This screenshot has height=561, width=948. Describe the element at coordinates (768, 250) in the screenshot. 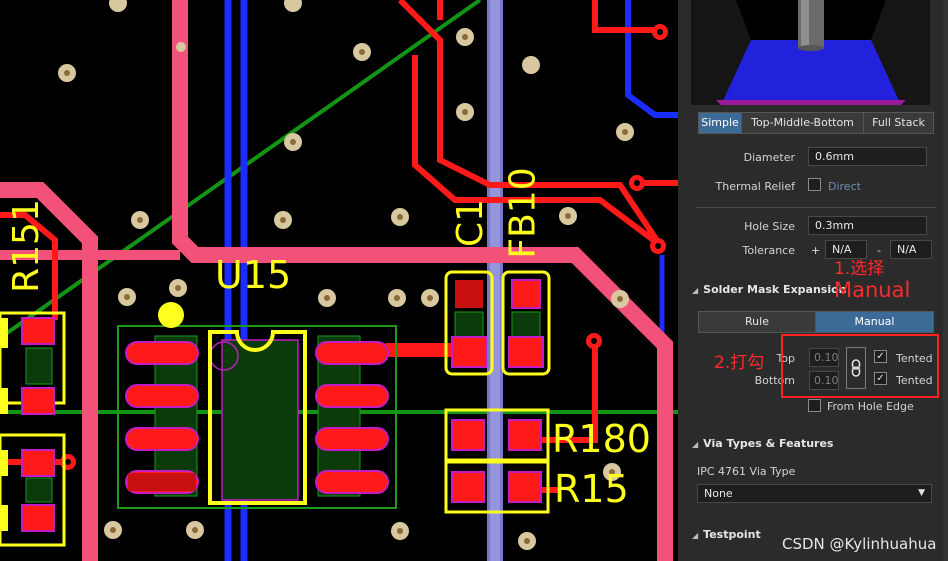

I see `tolerance-label: Tolerance` at that location.